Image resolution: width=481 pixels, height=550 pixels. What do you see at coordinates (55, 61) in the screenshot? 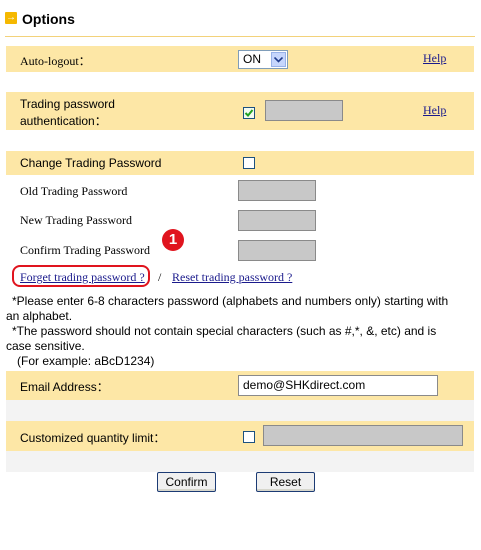
I see `auto-logout-label: Auto-logout：` at bounding box center [55, 61].